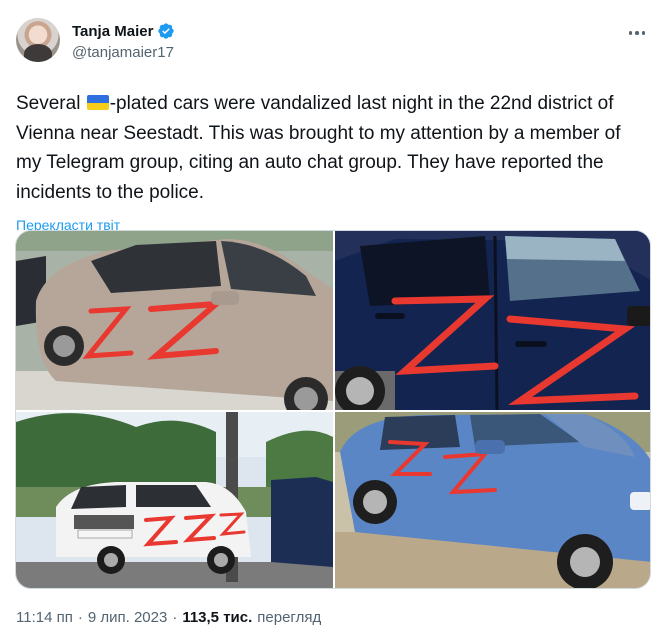 The image size is (668, 644). Describe the element at coordinates (492, 320) in the screenshot. I see `photo-blue-suv-z` at that location.